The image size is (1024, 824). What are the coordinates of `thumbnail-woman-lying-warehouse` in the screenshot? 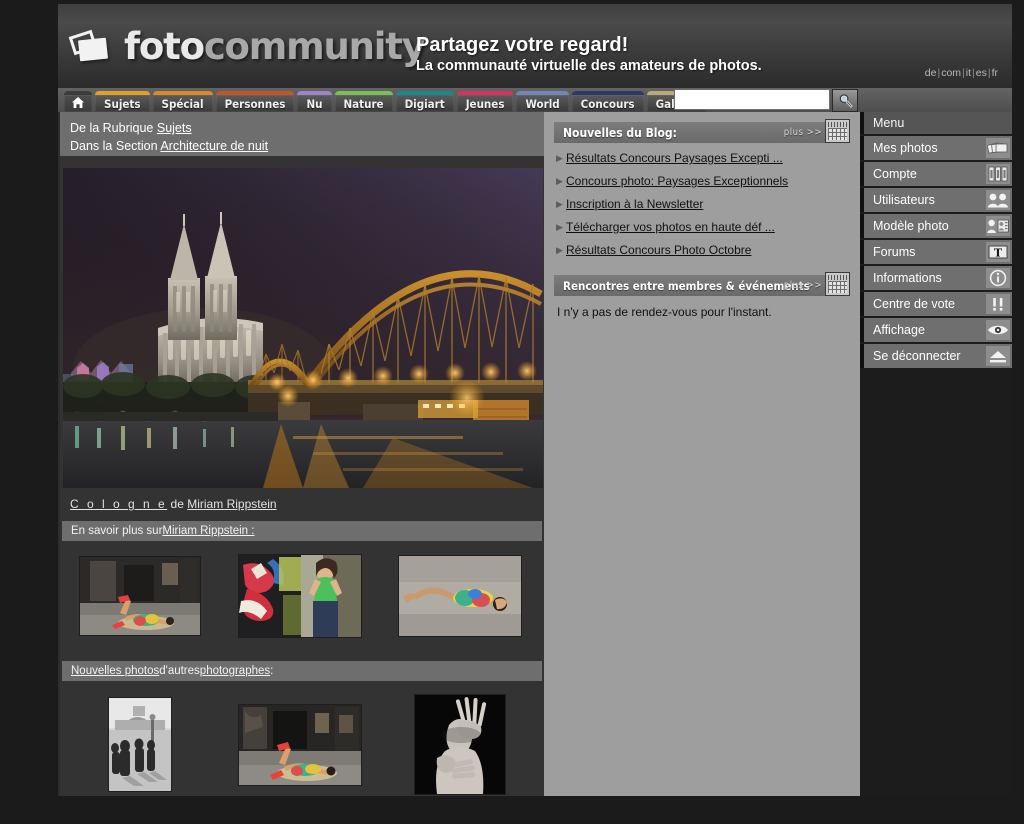 It's located at (140, 596).